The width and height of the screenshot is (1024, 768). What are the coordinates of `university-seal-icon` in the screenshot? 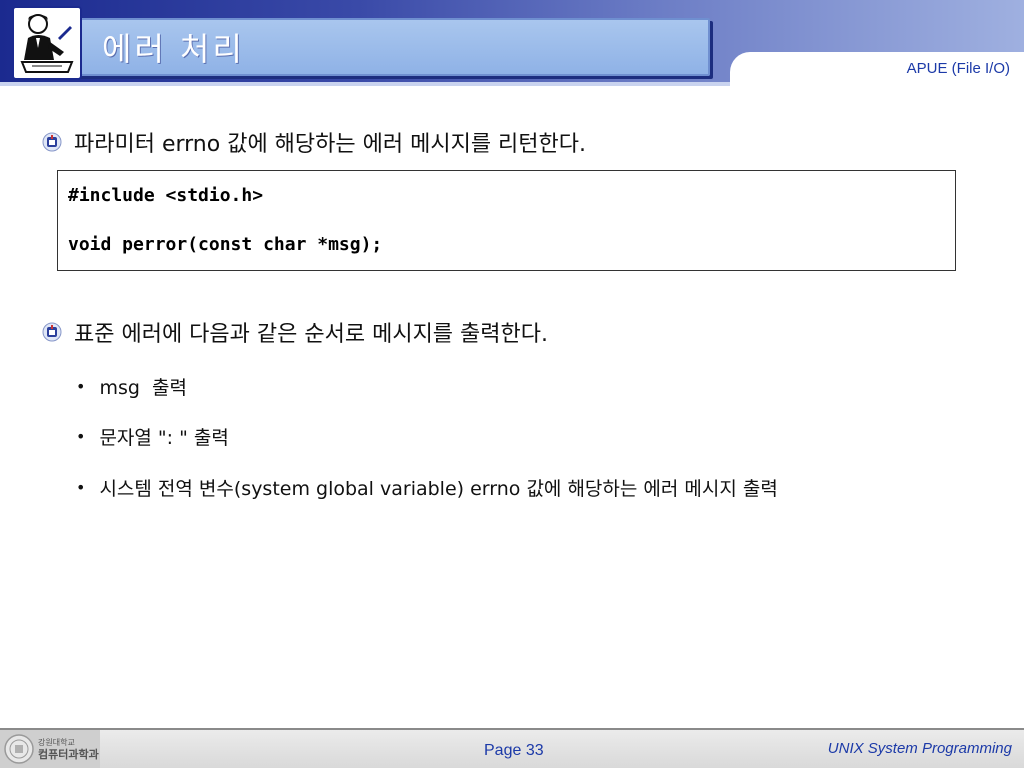 It's located at (19, 749).